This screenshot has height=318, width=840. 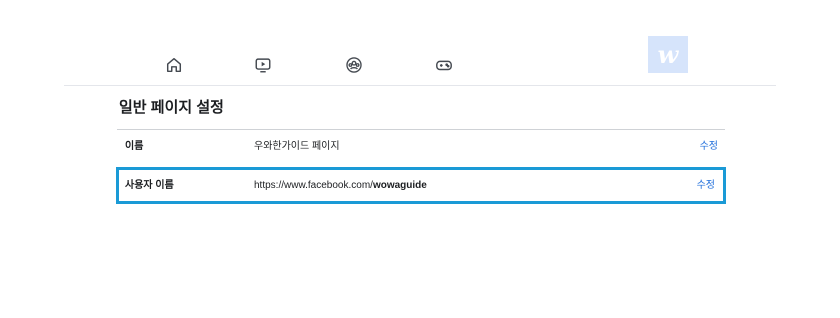 I want to click on logo: w, so click(x=668, y=54).